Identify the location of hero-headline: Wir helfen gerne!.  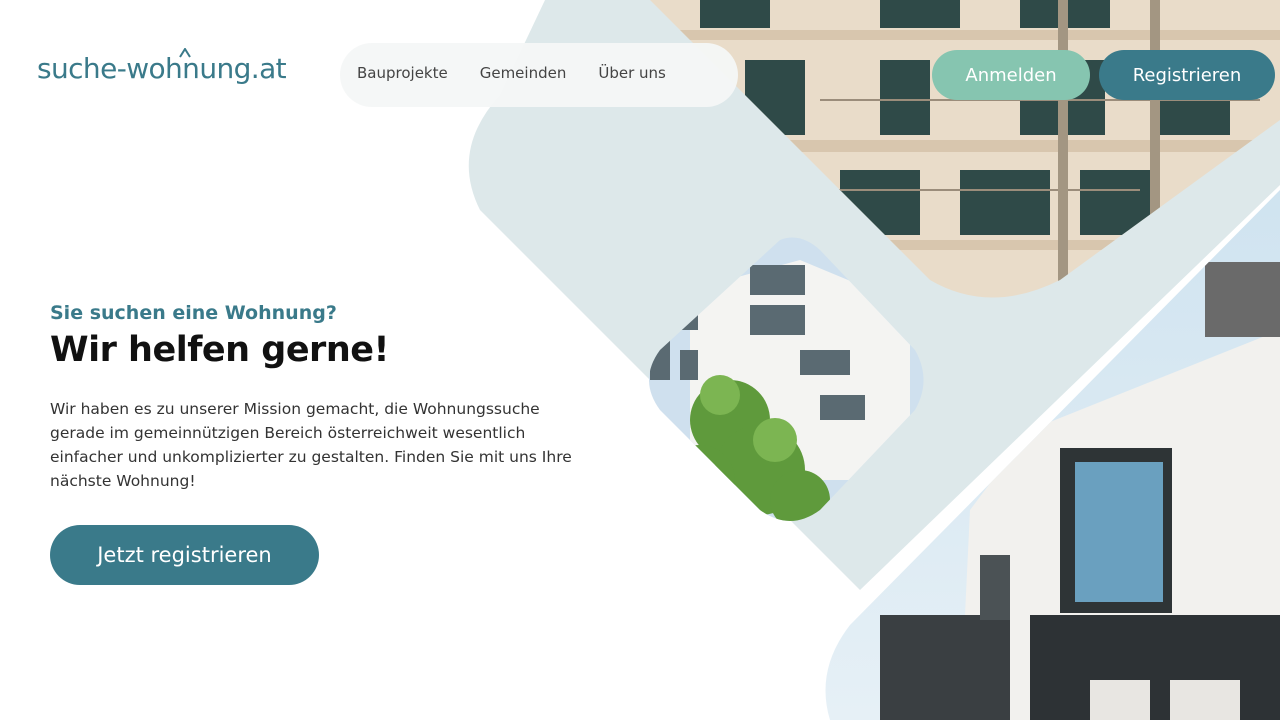
(219, 350).